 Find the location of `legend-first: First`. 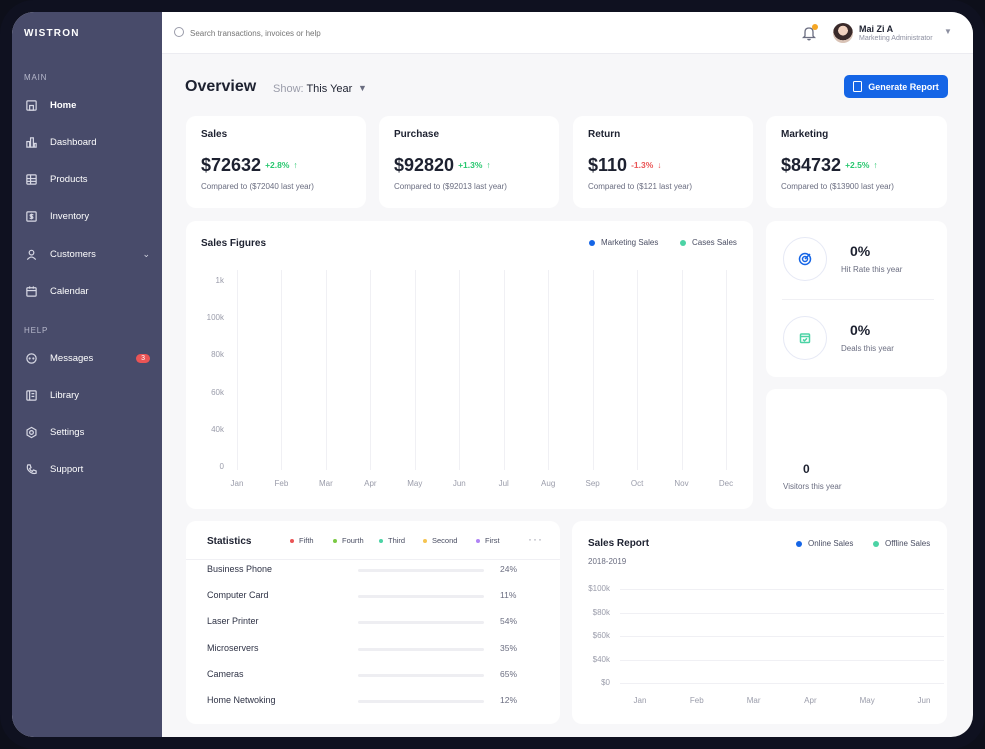

legend-first: First is located at coordinates (488, 540).